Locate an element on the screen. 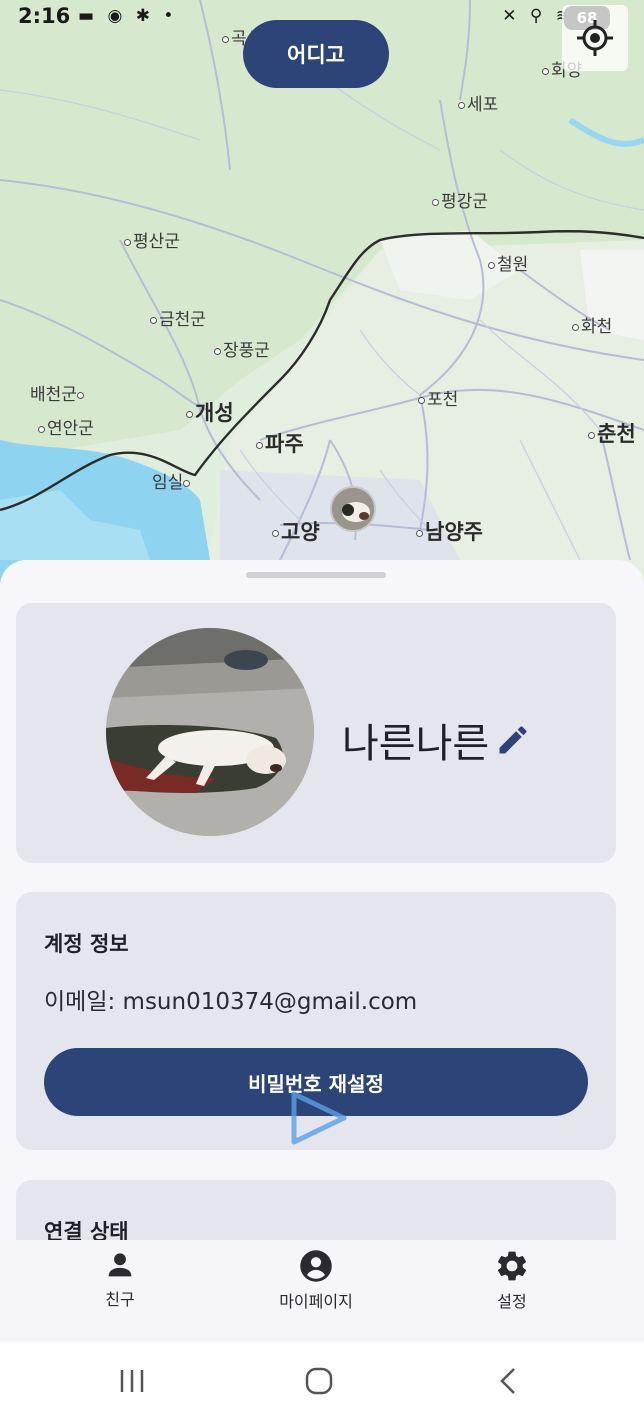 The image size is (644, 1418). nav-mypage-label: 마이페이지 is located at coordinates (316, 1301).